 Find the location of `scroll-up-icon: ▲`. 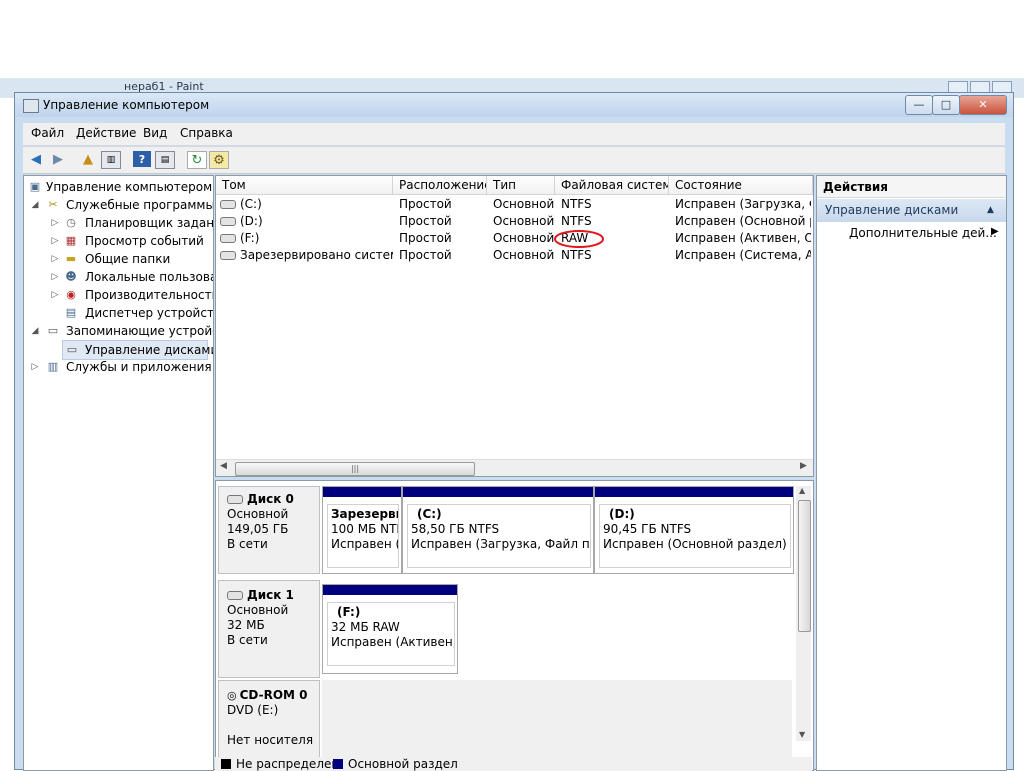

scroll-up-icon: ▲ is located at coordinates (802, 490).